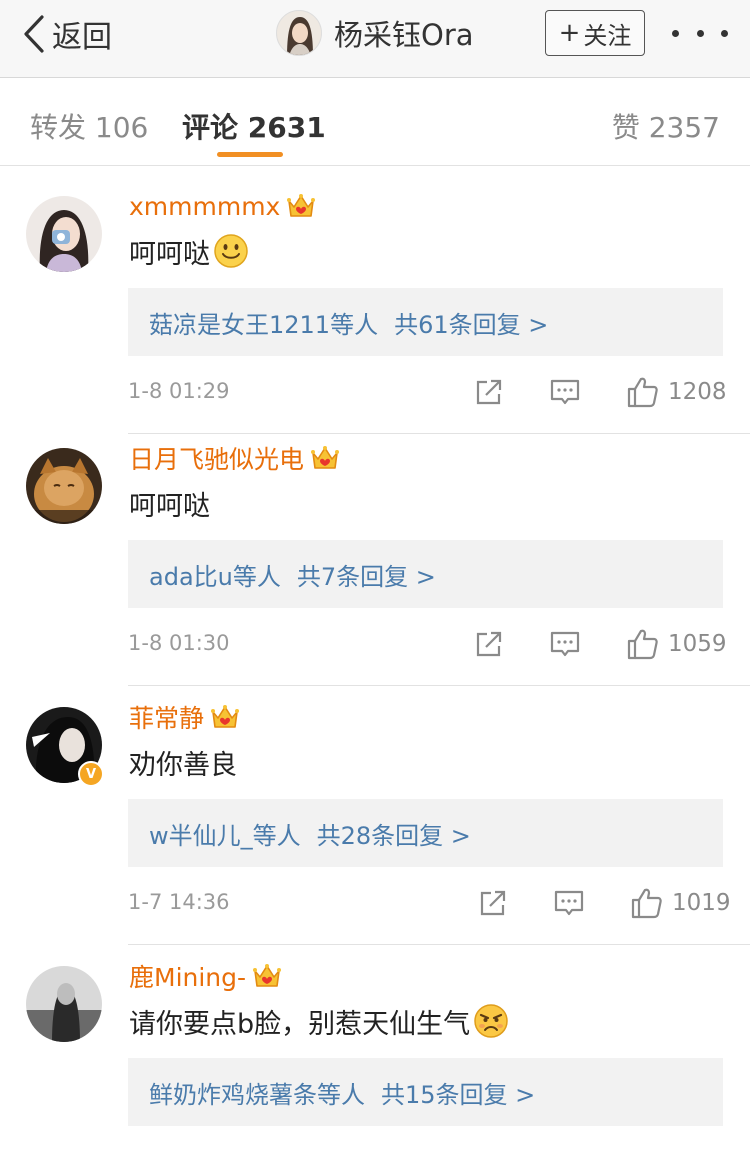 This screenshot has height=1153, width=750. I want to click on like-button: 1208, so click(676, 392).